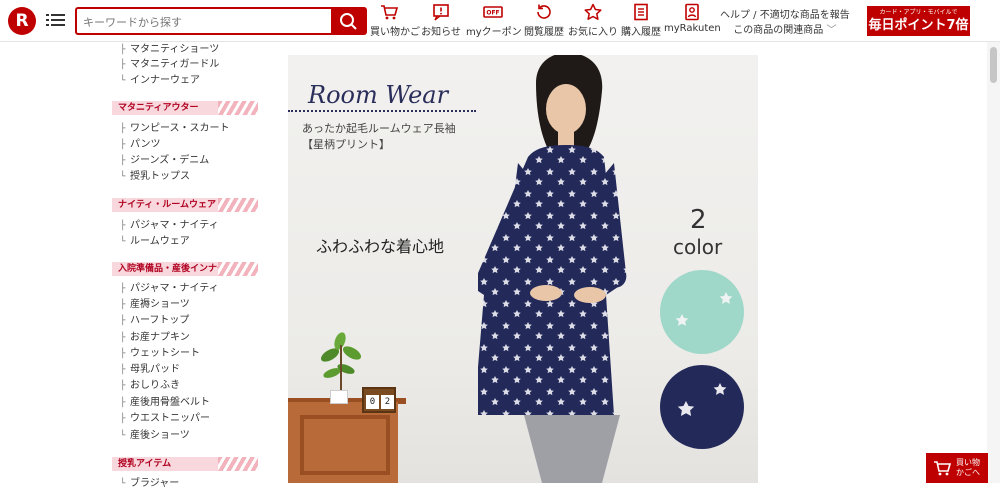 The image size is (1000, 489). I want to click on sidebar-item: ├ ハーフトップ, so click(154, 318).